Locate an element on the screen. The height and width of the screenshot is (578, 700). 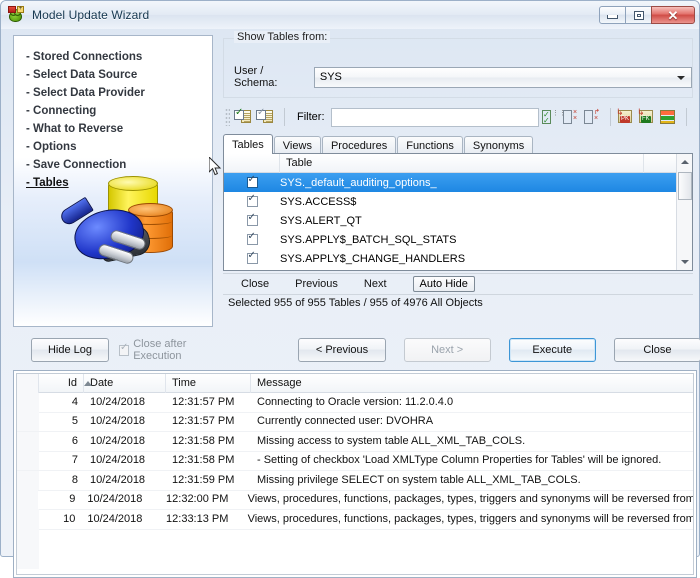
scrollbar-thumb is located at coordinates (685, 186).